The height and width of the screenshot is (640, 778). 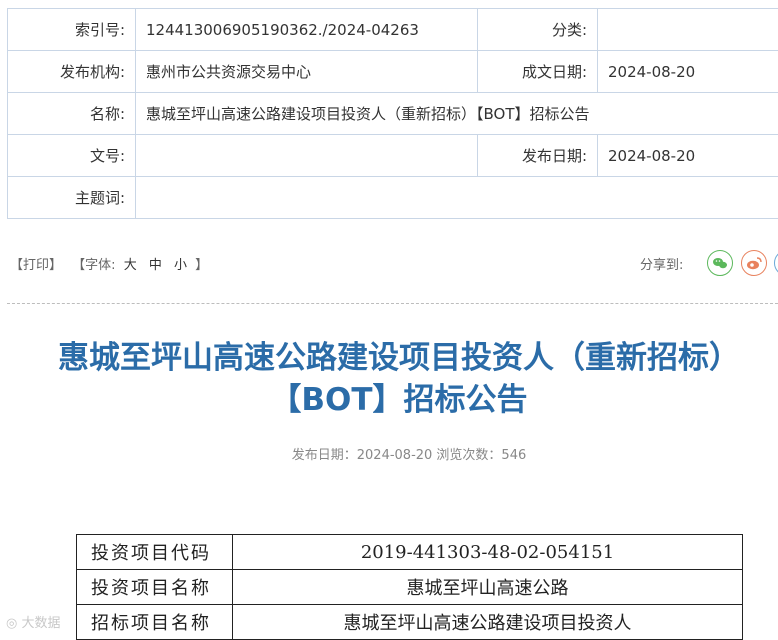 I want to click on article-toolbar: 【打印】 【字体: 大 中 小 】, so click(x=109, y=263).